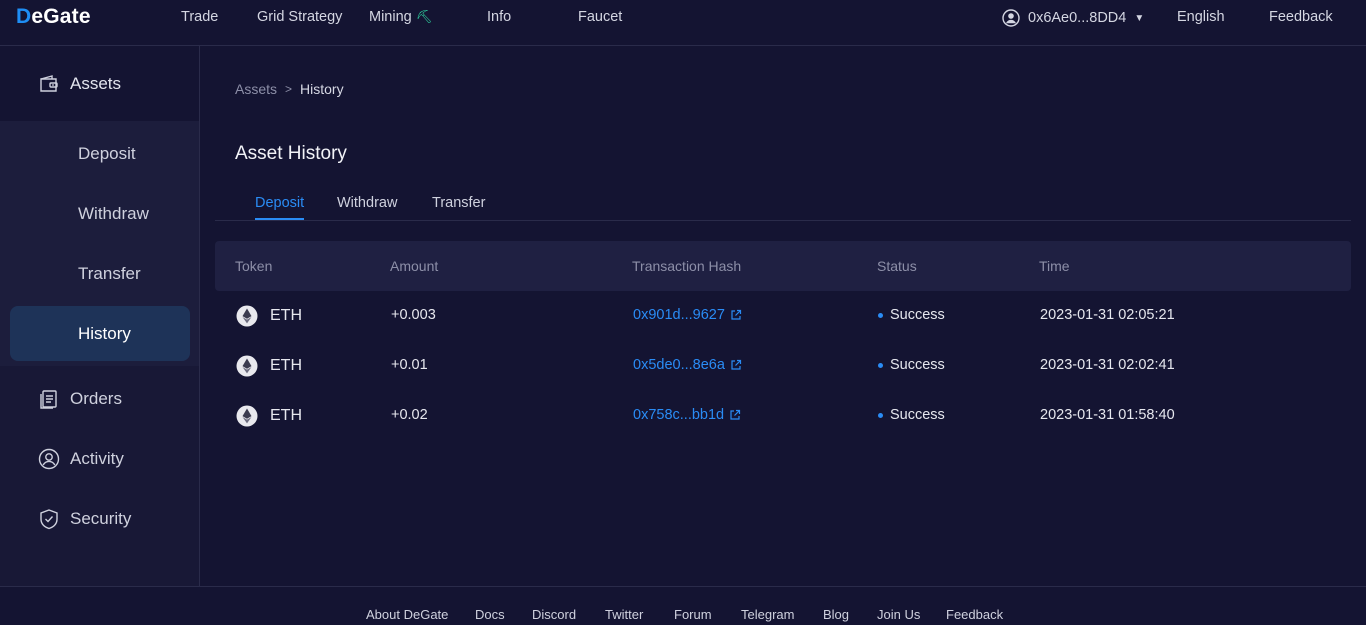 The height and width of the screenshot is (625, 1366). I want to click on amount-value: +0.003, so click(413, 315).